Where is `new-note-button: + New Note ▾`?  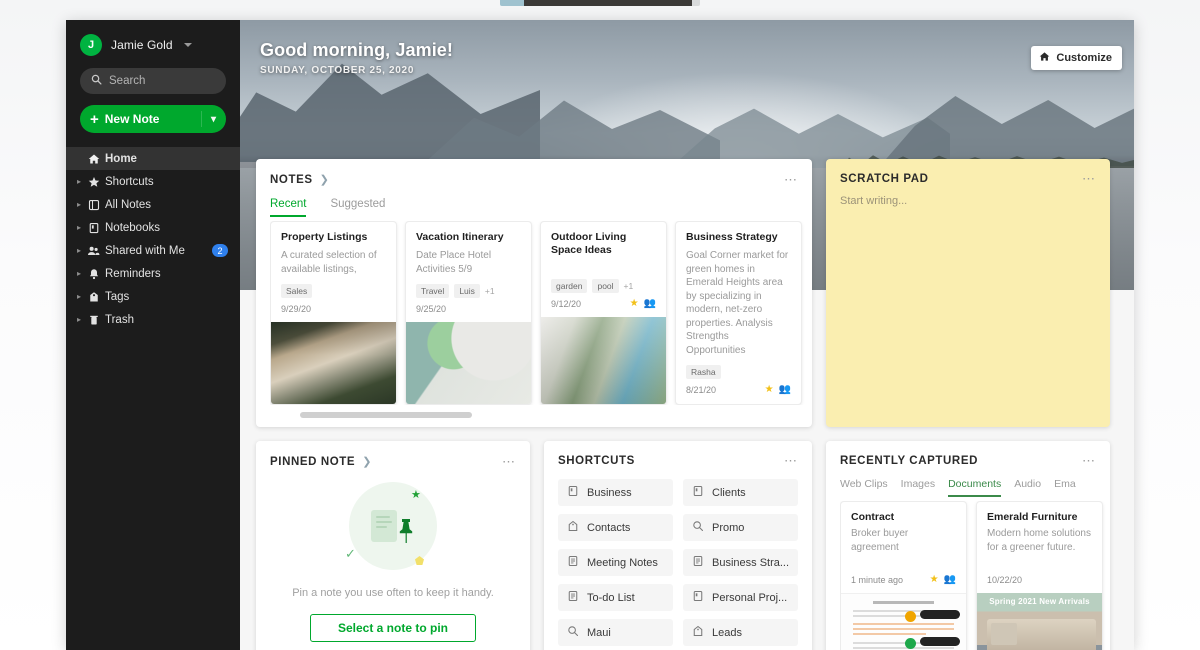 new-note-button: + New Note ▾ is located at coordinates (153, 119).